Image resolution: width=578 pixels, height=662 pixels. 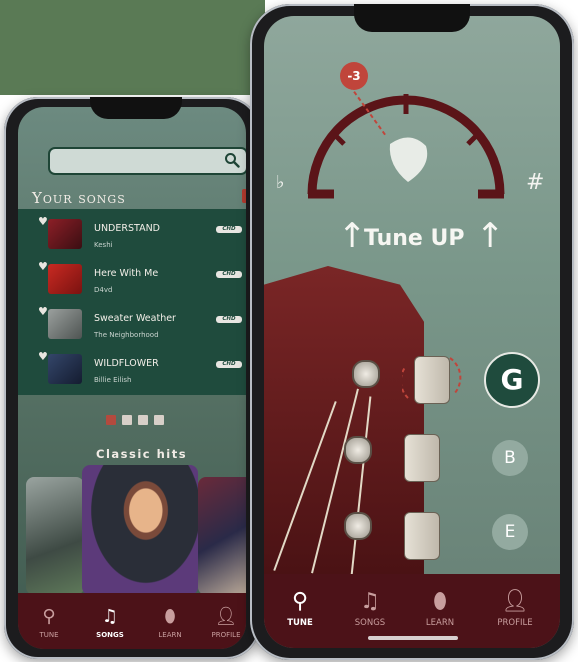 What do you see at coordinates (132, 621) in the screenshot?
I see `bottom-nav: ⚲ TUNE ♫ SONGS ⬮ LEARN 👤︎ PROFILE` at bounding box center [132, 621].